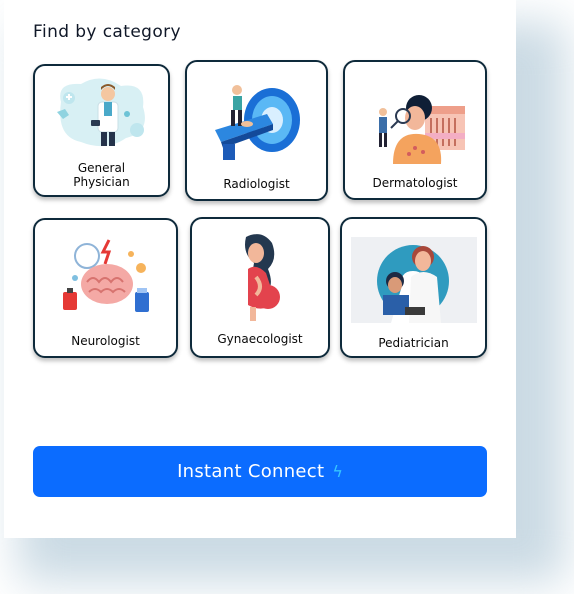  Describe the element at coordinates (413, 343) in the screenshot. I see `category-label: Pediatrician` at that location.